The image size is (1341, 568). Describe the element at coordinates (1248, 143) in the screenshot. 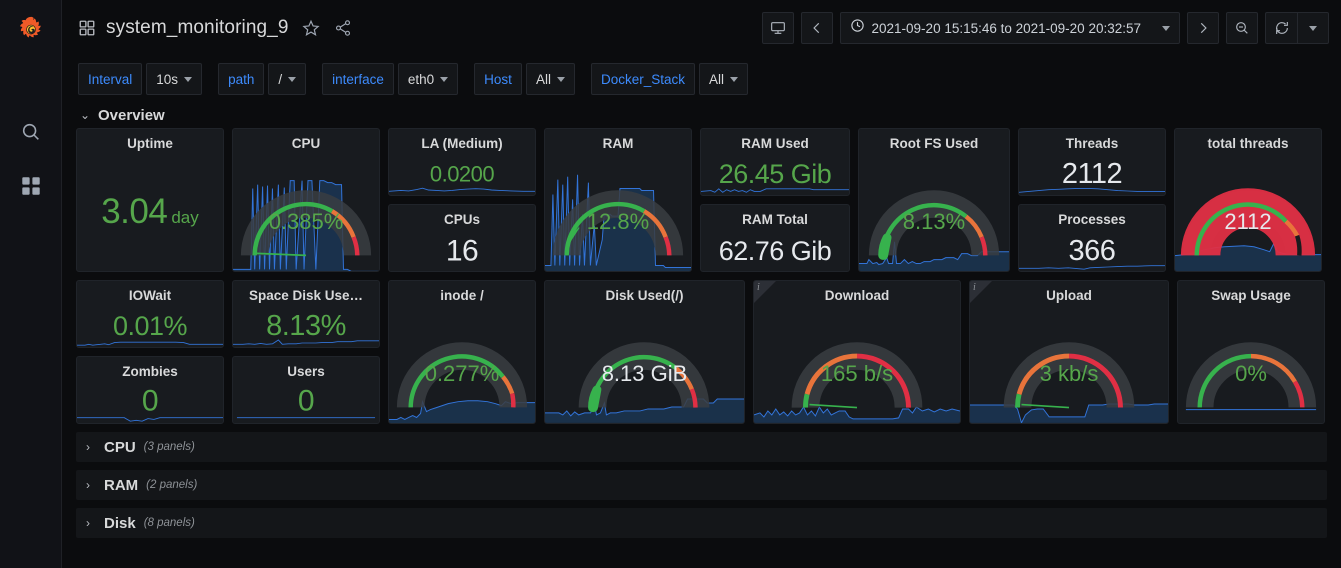

I see `panel-title: total threads` at that location.